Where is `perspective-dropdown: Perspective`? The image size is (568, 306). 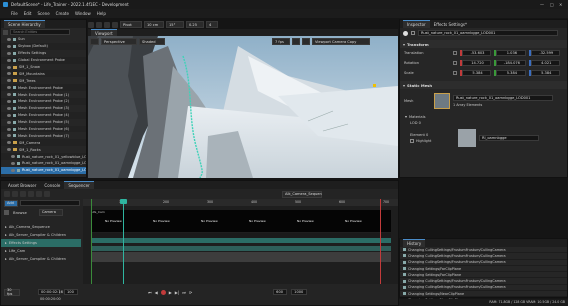
perspective-dropdown: Perspective is located at coordinates (119, 41).